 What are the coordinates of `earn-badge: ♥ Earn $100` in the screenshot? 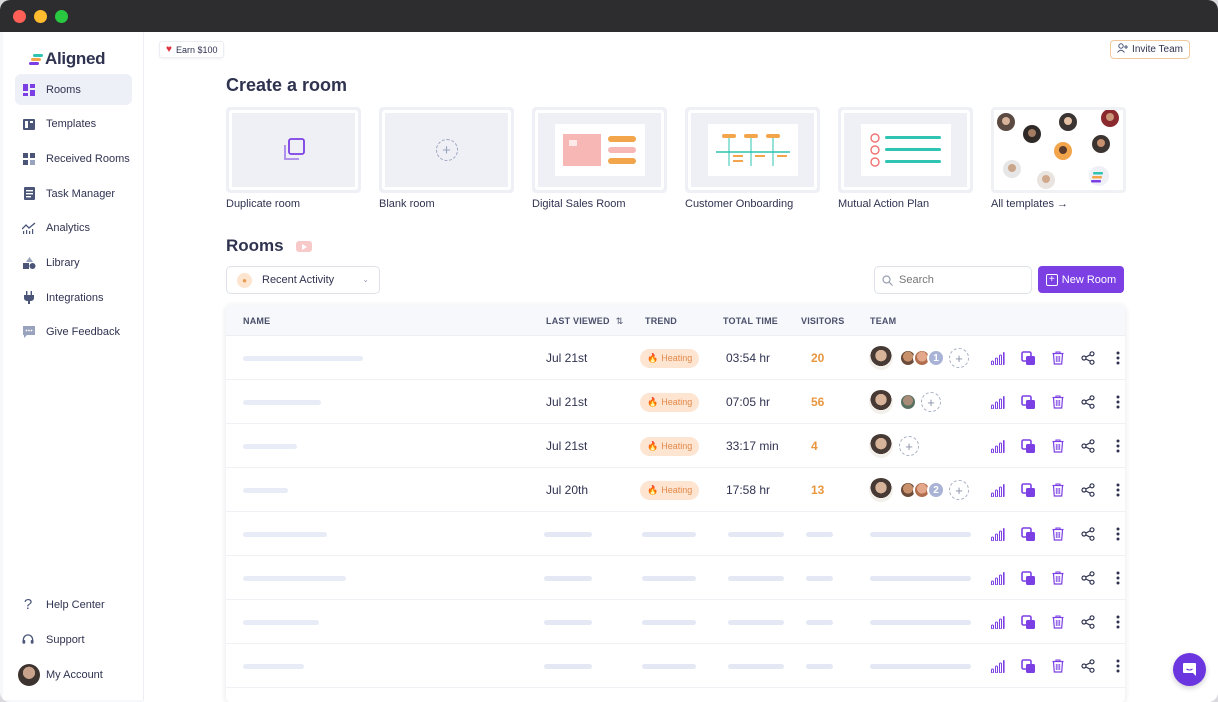 It's located at (192, 49).